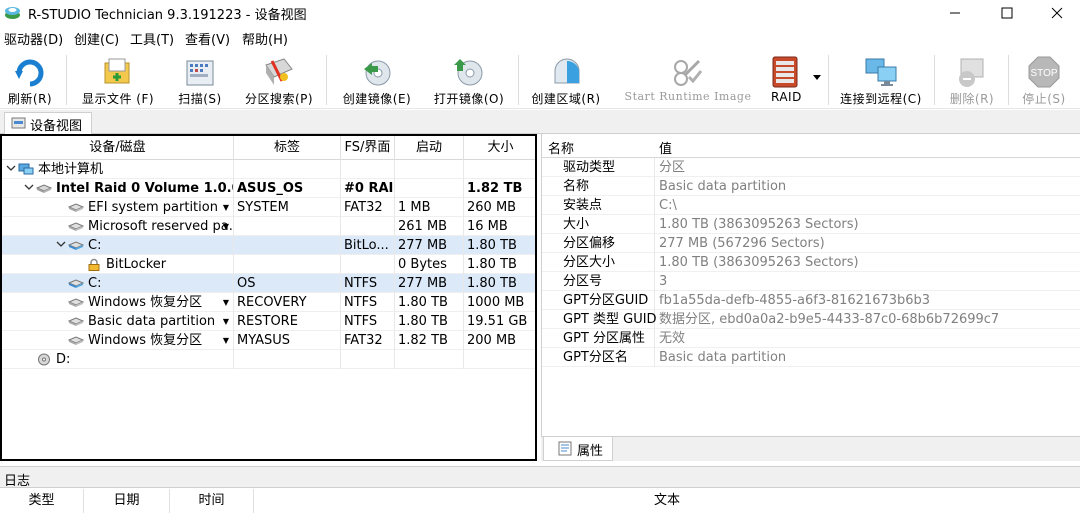  Describe the element at coordinates (1044, 72) in the screenshot. I see `stop-icon: STOP` at that location.